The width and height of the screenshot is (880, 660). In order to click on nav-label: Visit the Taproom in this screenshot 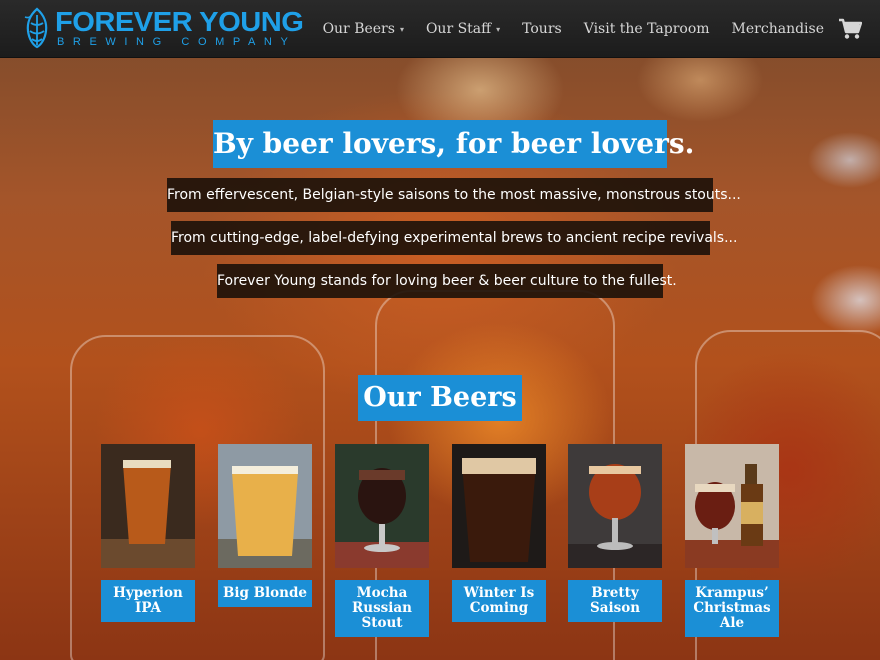, I will do `click(646, 29)`.